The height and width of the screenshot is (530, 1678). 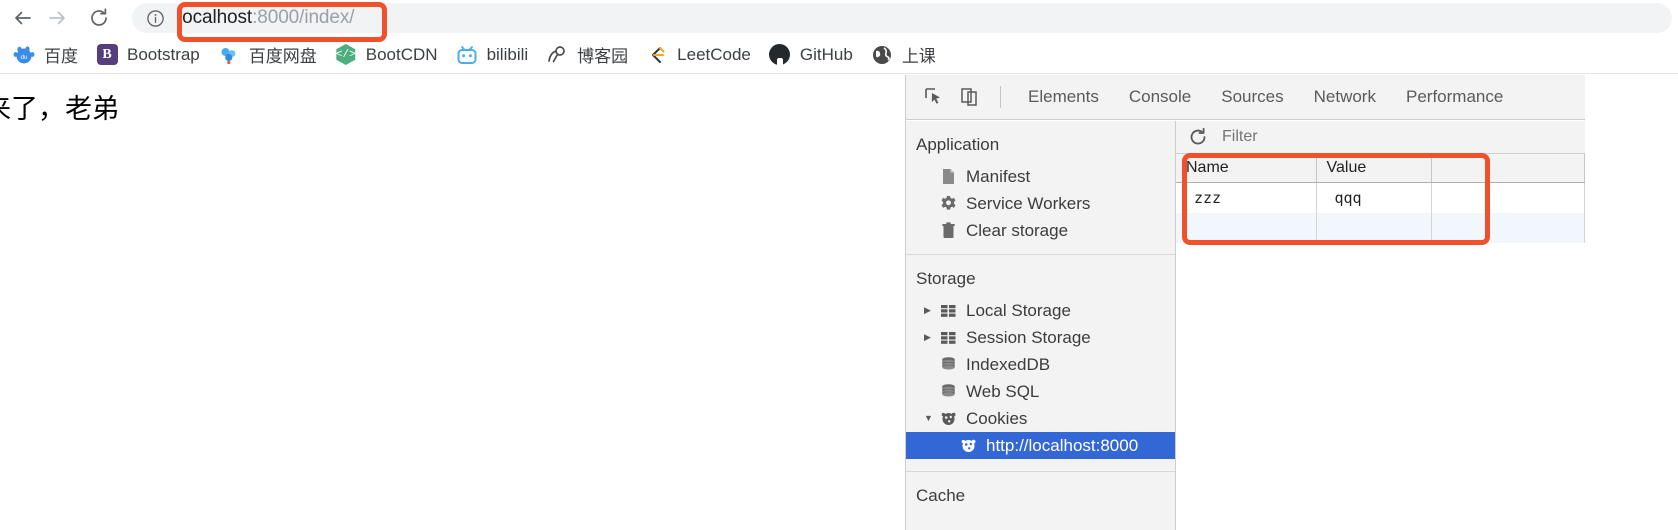 I want to click on bookmark-label: 百度网盘, so click(x=282, y=56).